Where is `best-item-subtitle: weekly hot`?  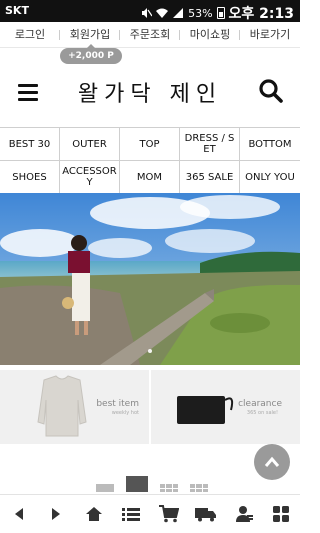
best-item-subtitle: weekly hot is located at coordinates (125, 413).